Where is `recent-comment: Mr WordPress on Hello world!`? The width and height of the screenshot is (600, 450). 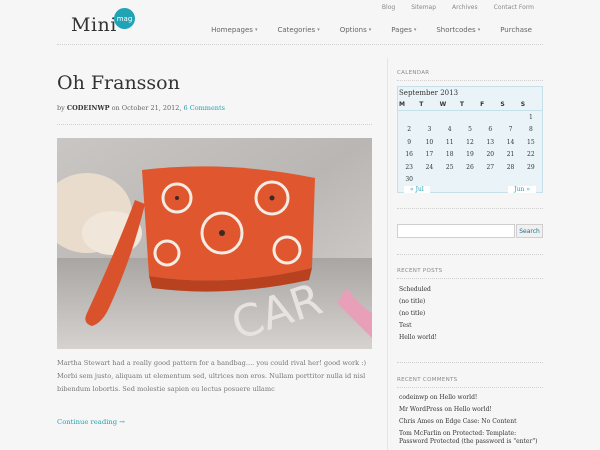
recent-comment: Mr WordPress on Hello world! is located at coordinates (472, 410).